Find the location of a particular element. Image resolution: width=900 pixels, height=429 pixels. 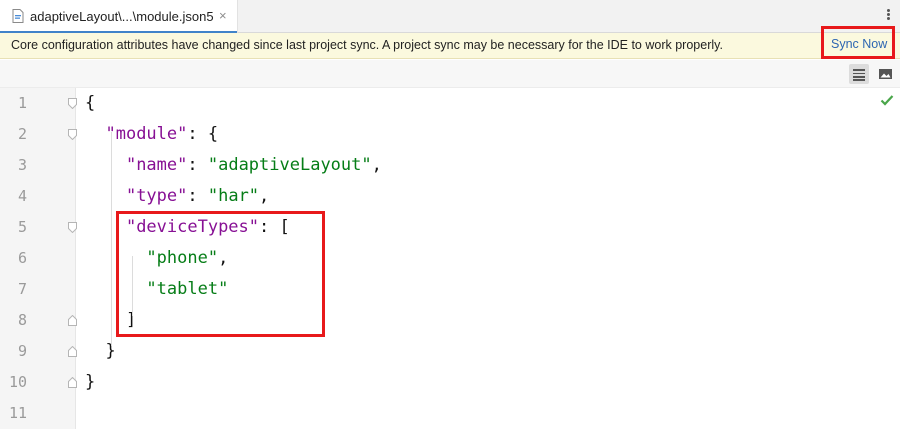

tab-title: adaptiveLayout\...\module.json5 is located at coordinates (122, 16).